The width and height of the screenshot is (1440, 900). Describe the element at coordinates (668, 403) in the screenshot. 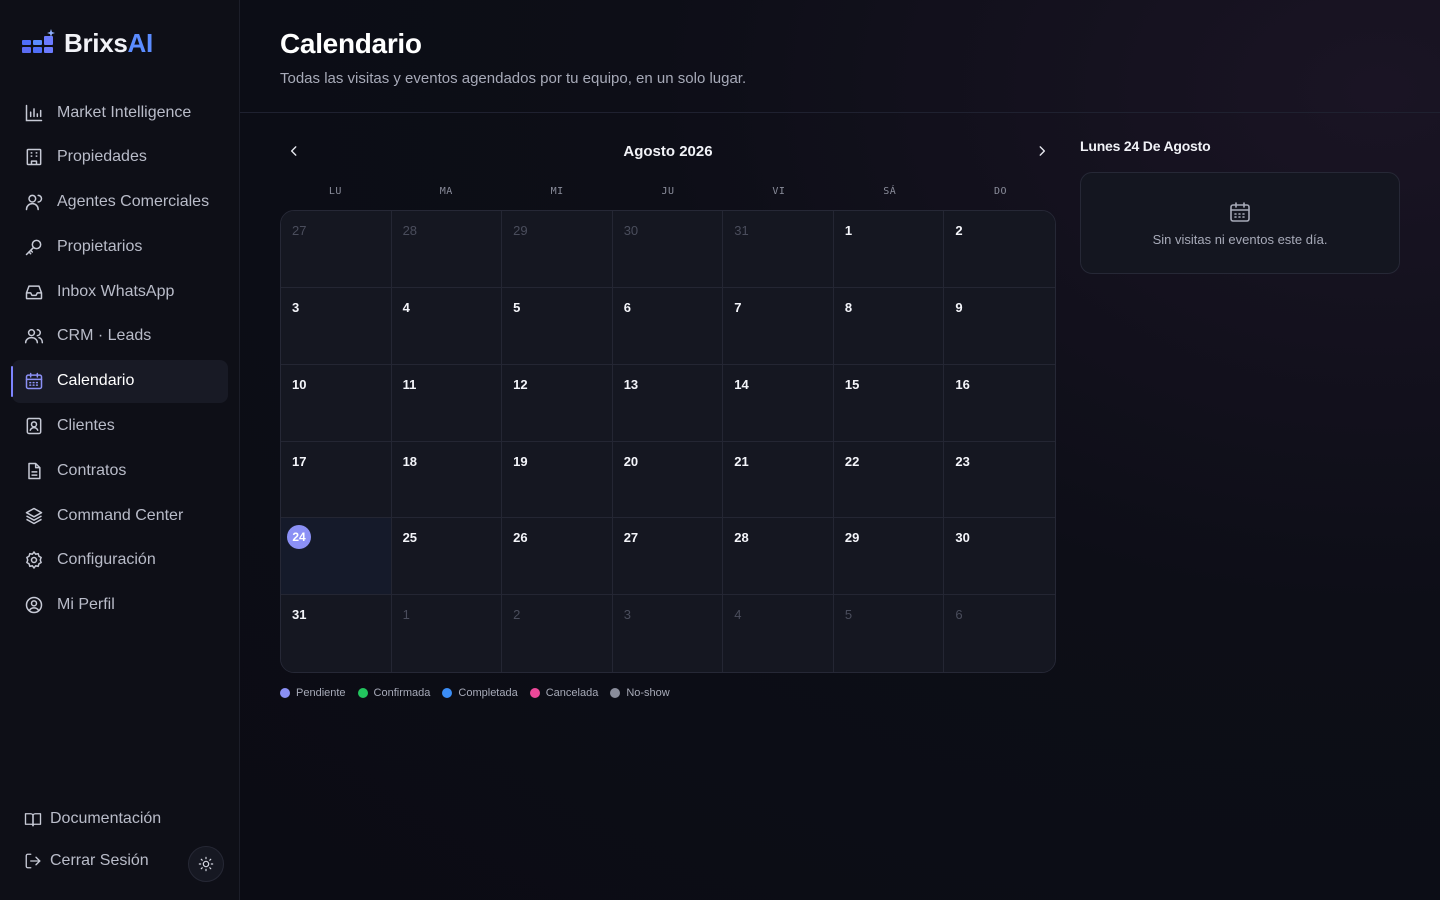

I see `calendar-day: 13` at that location.